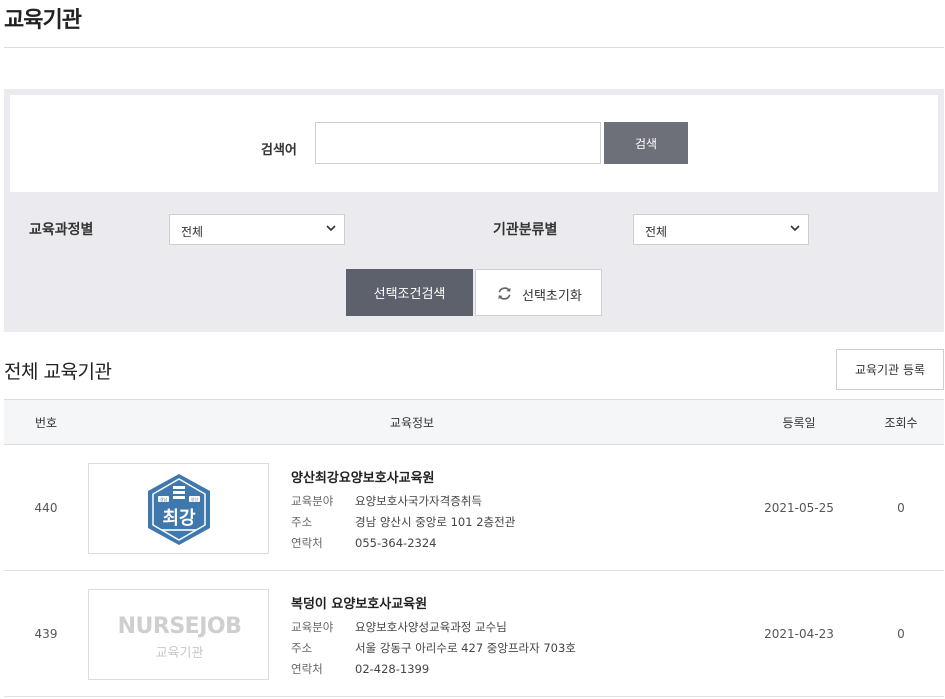  Describe the element at coordinates (474, 47) in the screenshot. I see `title-divider` at that location.